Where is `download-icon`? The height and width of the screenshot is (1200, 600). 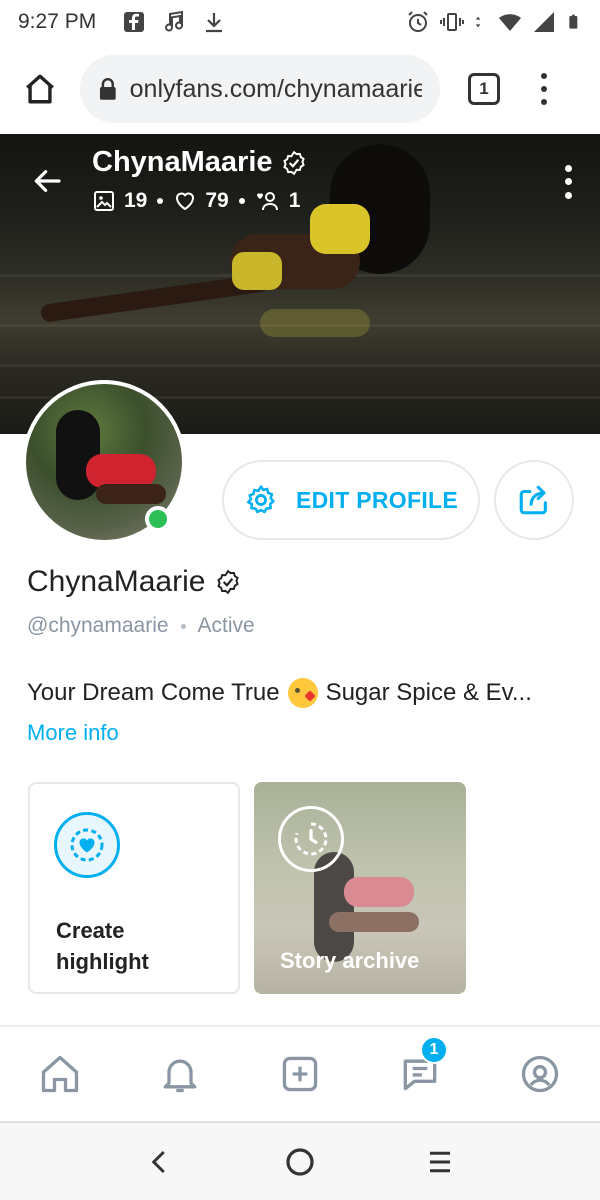 download-icon is located at coordinates (214, 23).